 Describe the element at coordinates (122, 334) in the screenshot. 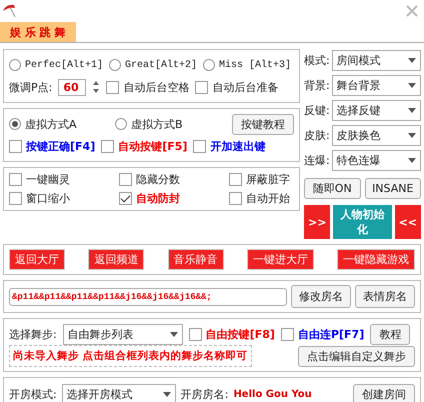

I see `dance-dropdown: 自由舞步列表` at that location.